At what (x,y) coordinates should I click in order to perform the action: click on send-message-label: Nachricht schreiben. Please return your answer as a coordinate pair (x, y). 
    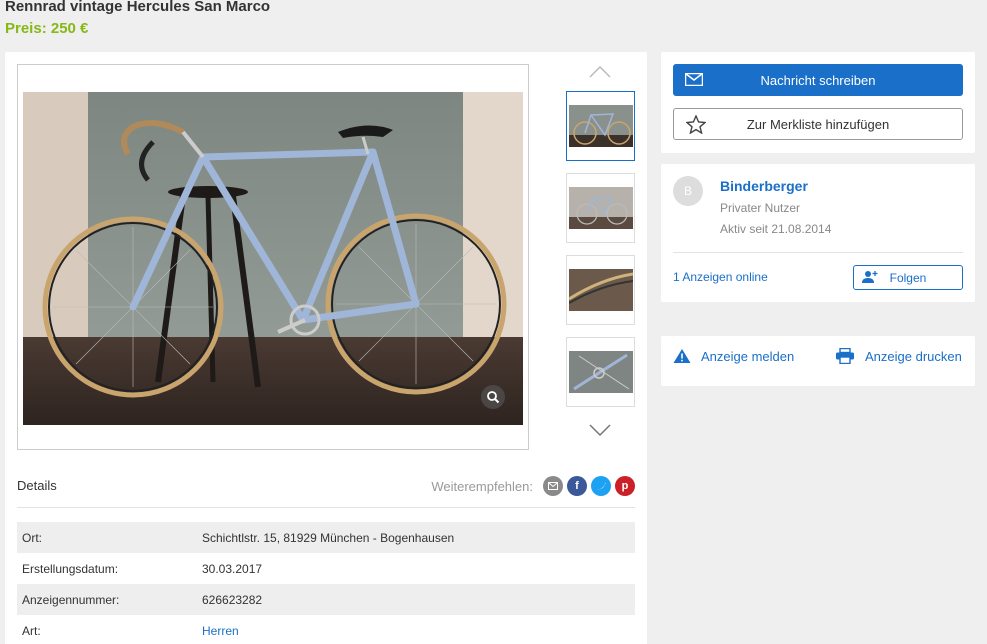
    Looking at the image, I should click on (818, 80).